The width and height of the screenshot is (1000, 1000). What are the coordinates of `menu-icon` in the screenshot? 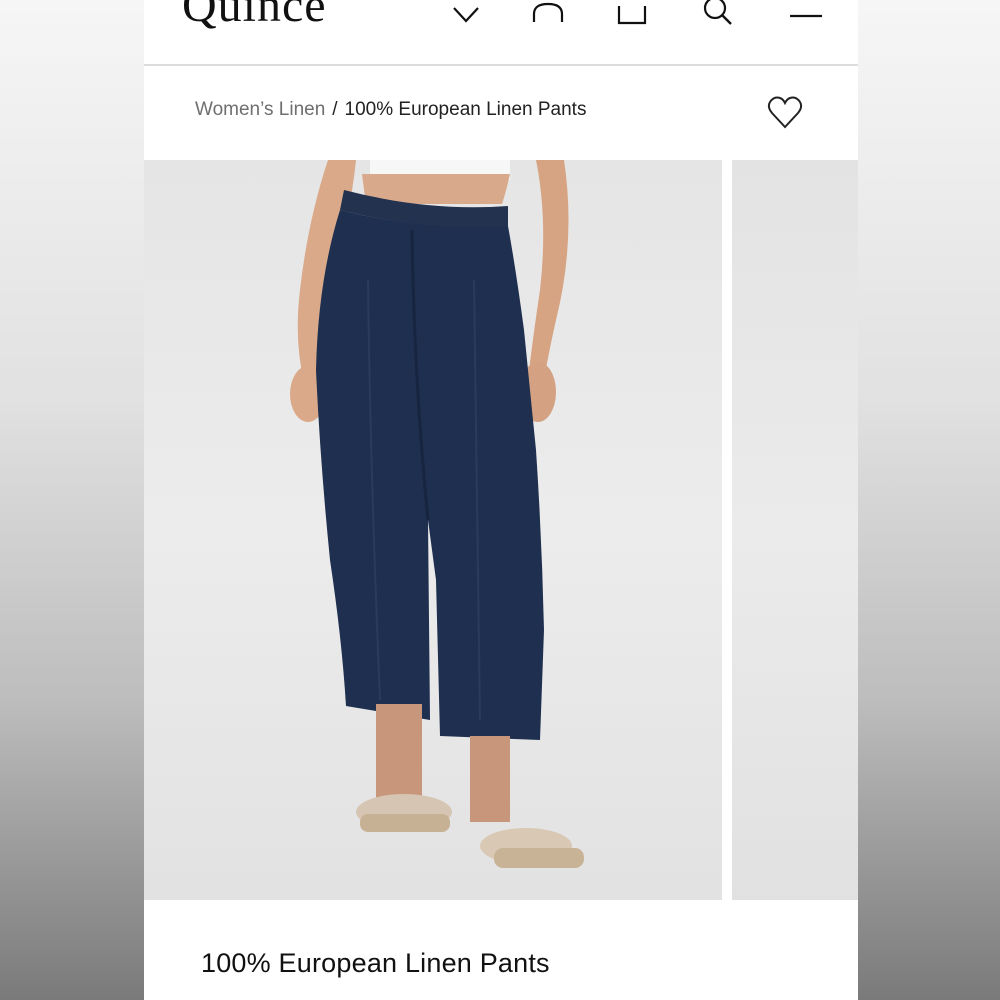 It's located at (806, 15).